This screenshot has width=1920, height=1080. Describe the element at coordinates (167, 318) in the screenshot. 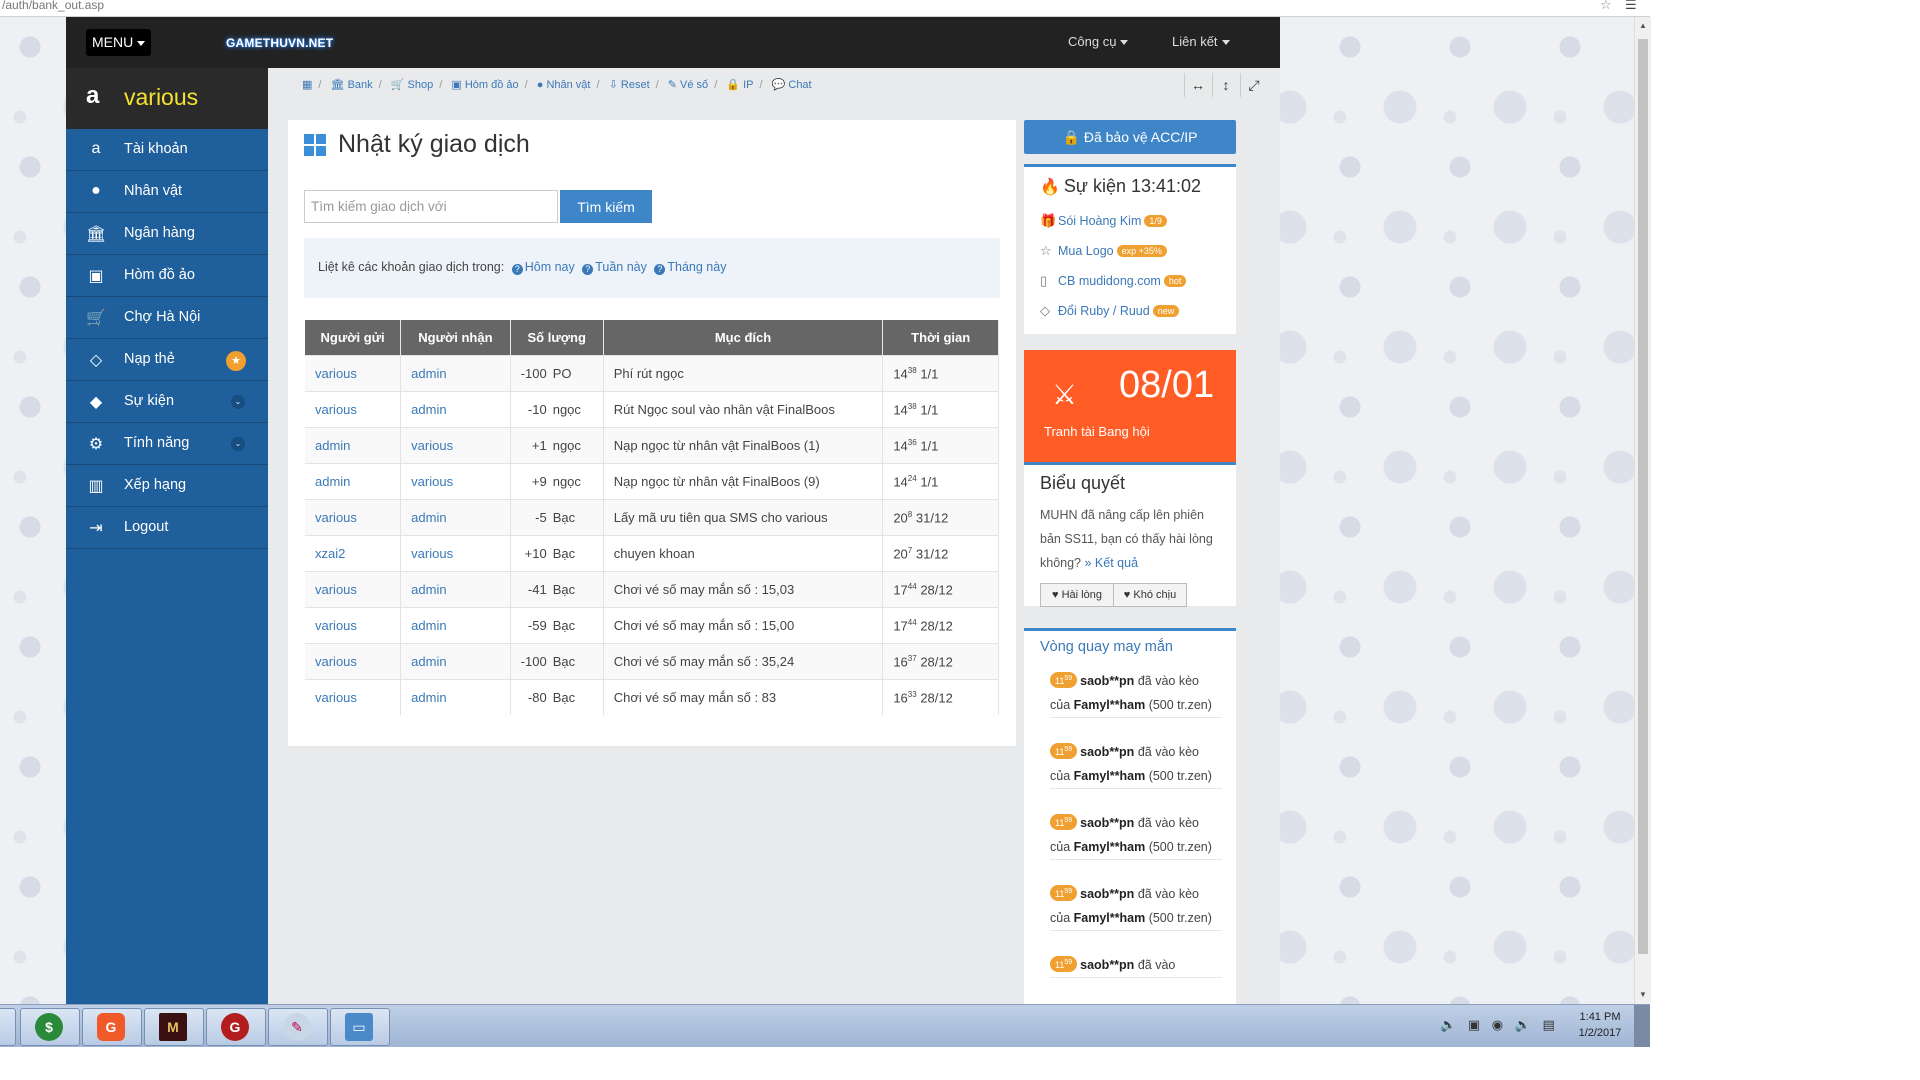

I see `sidebar-item-market: 🛒 Chợ Hà Nội` at that location.